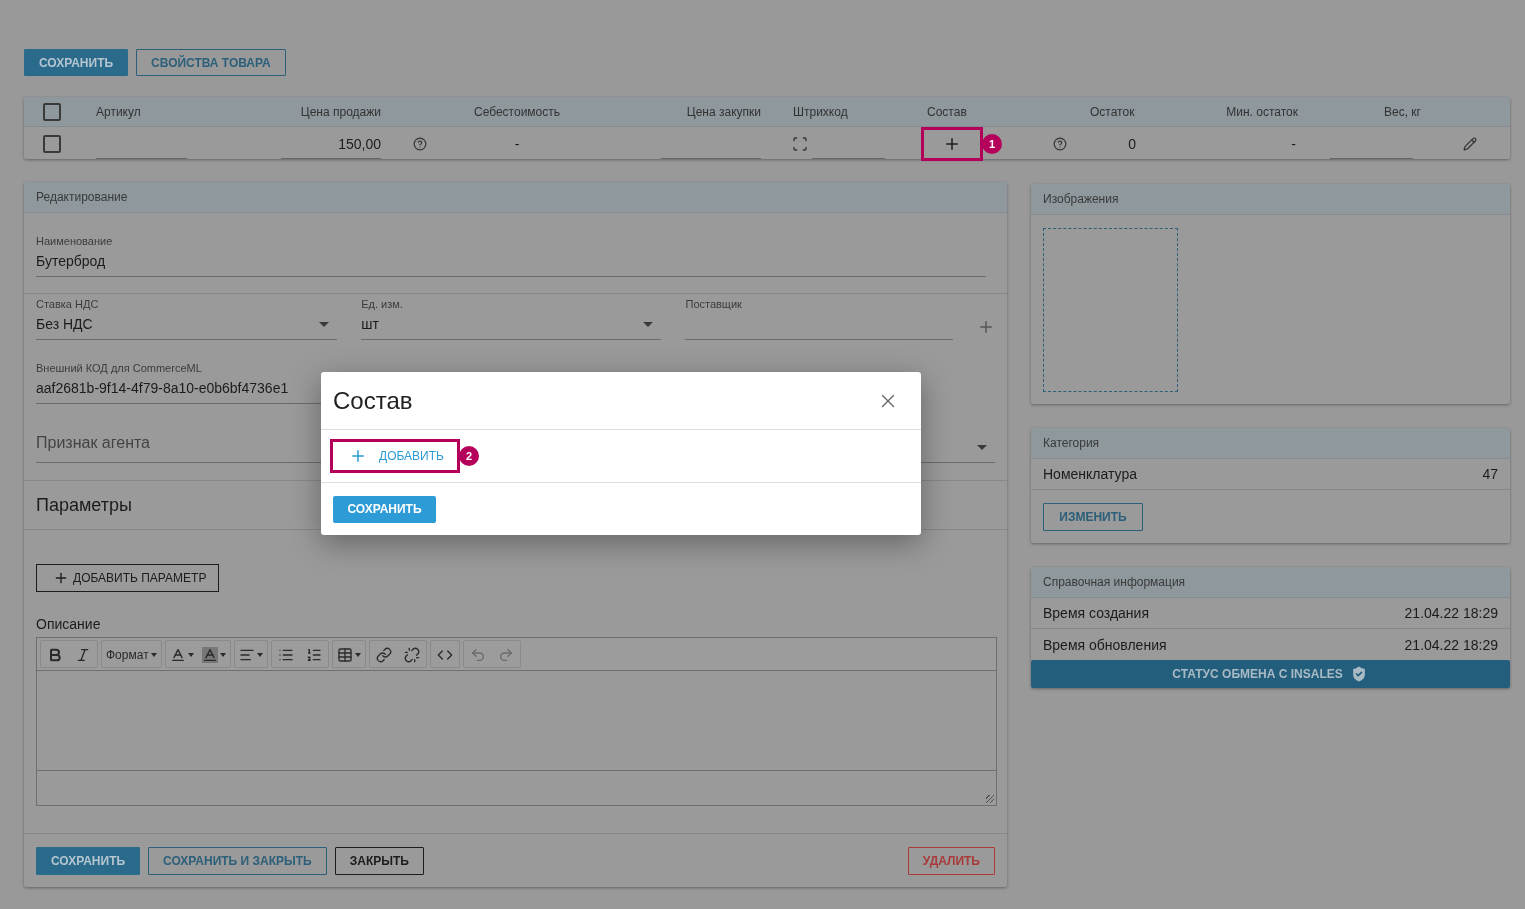 Image resolution: width=1525 pixels, height=909 pixels. I want to click on column-header: Себестоимость, so click(517, 111).